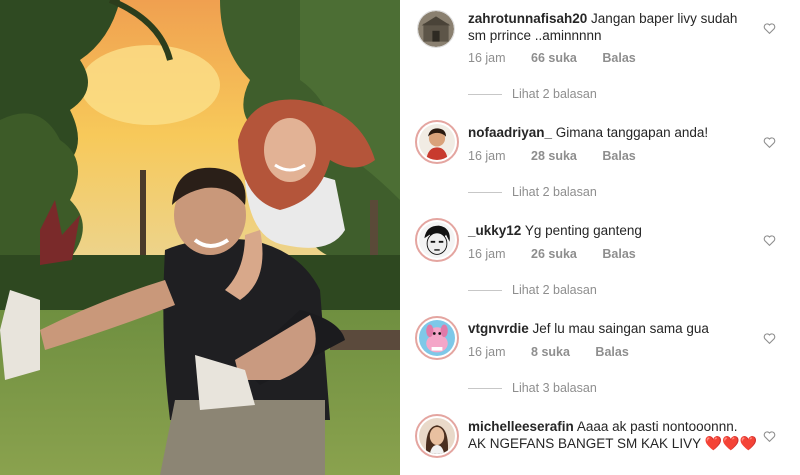  I want to click on manga-face-icon, so click(437, 240).